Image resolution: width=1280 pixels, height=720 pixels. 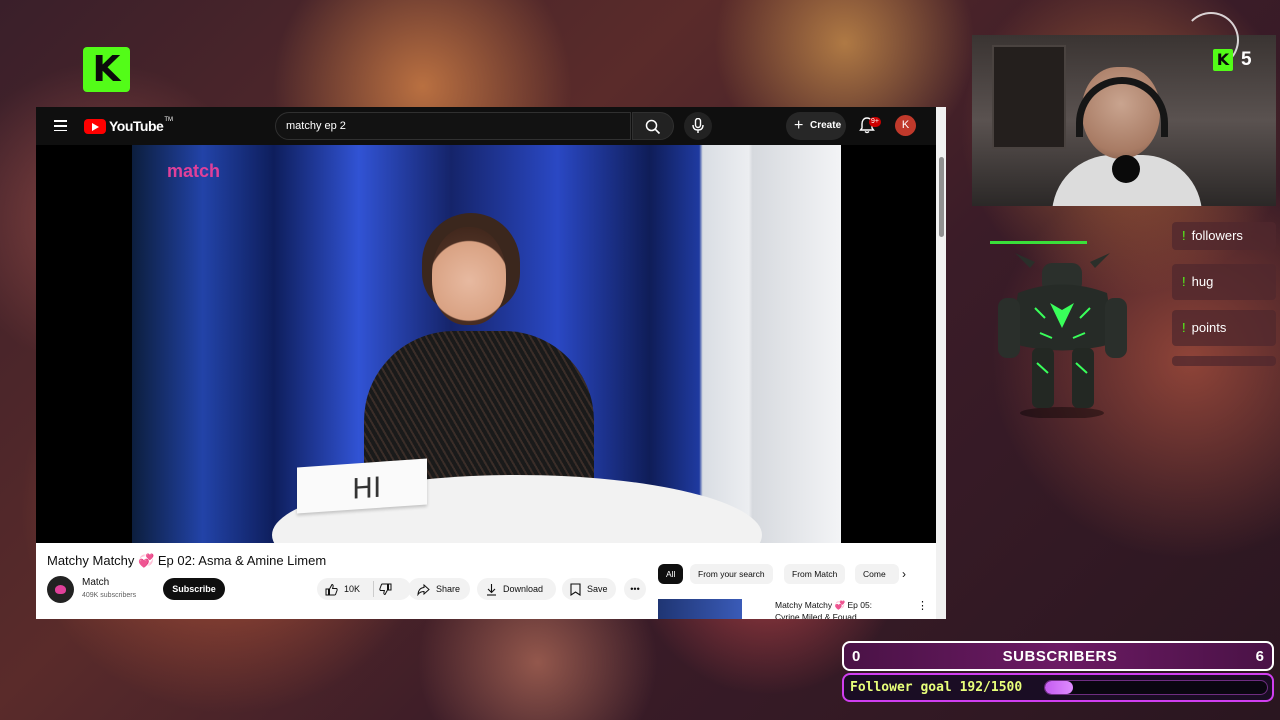 I want to click on search-input: matchy ep 2, so click(x=453, y=126).